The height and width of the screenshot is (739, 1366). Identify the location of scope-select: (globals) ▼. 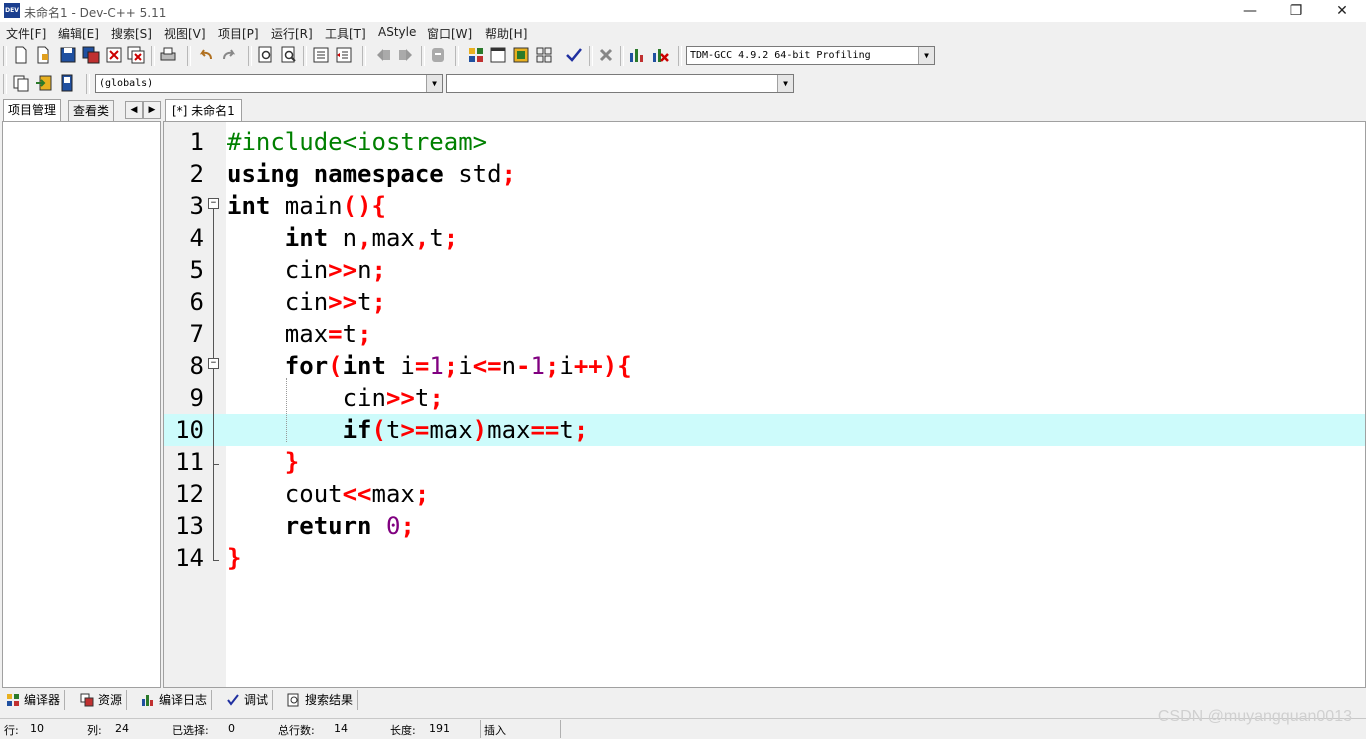
(269, 83).